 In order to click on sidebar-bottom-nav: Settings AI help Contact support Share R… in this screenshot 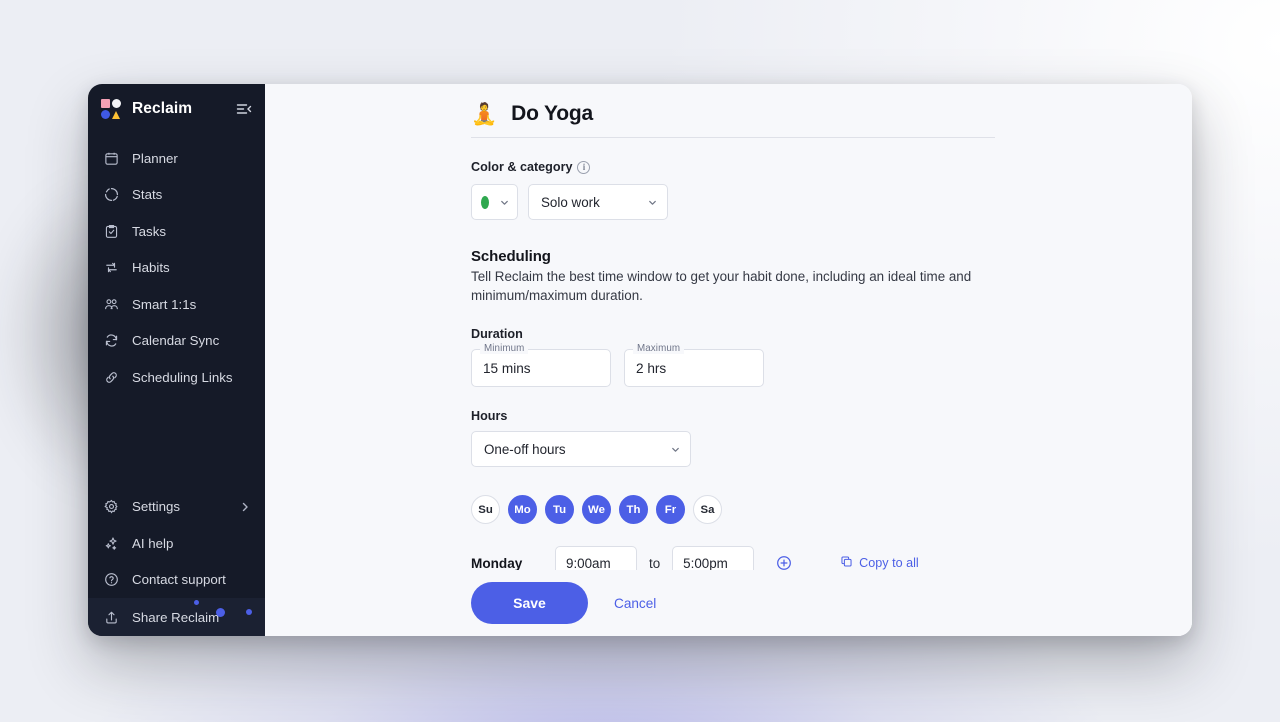, I will do `click(176, 562)`.